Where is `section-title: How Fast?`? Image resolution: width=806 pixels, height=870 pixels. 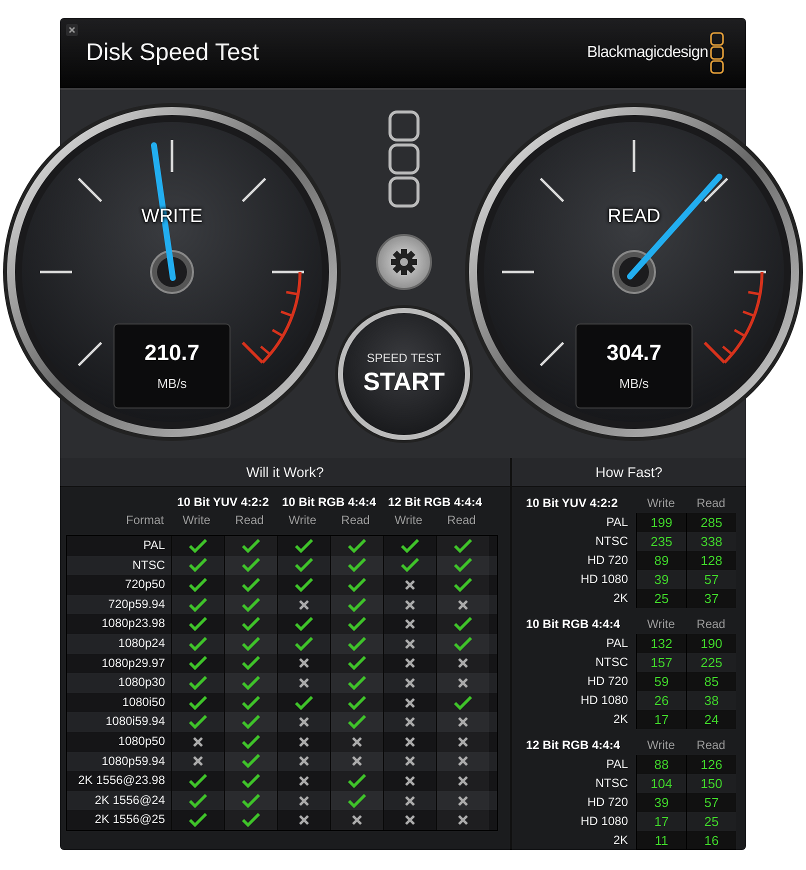 section-title: How Fast? is located at coordinates (629, 472).